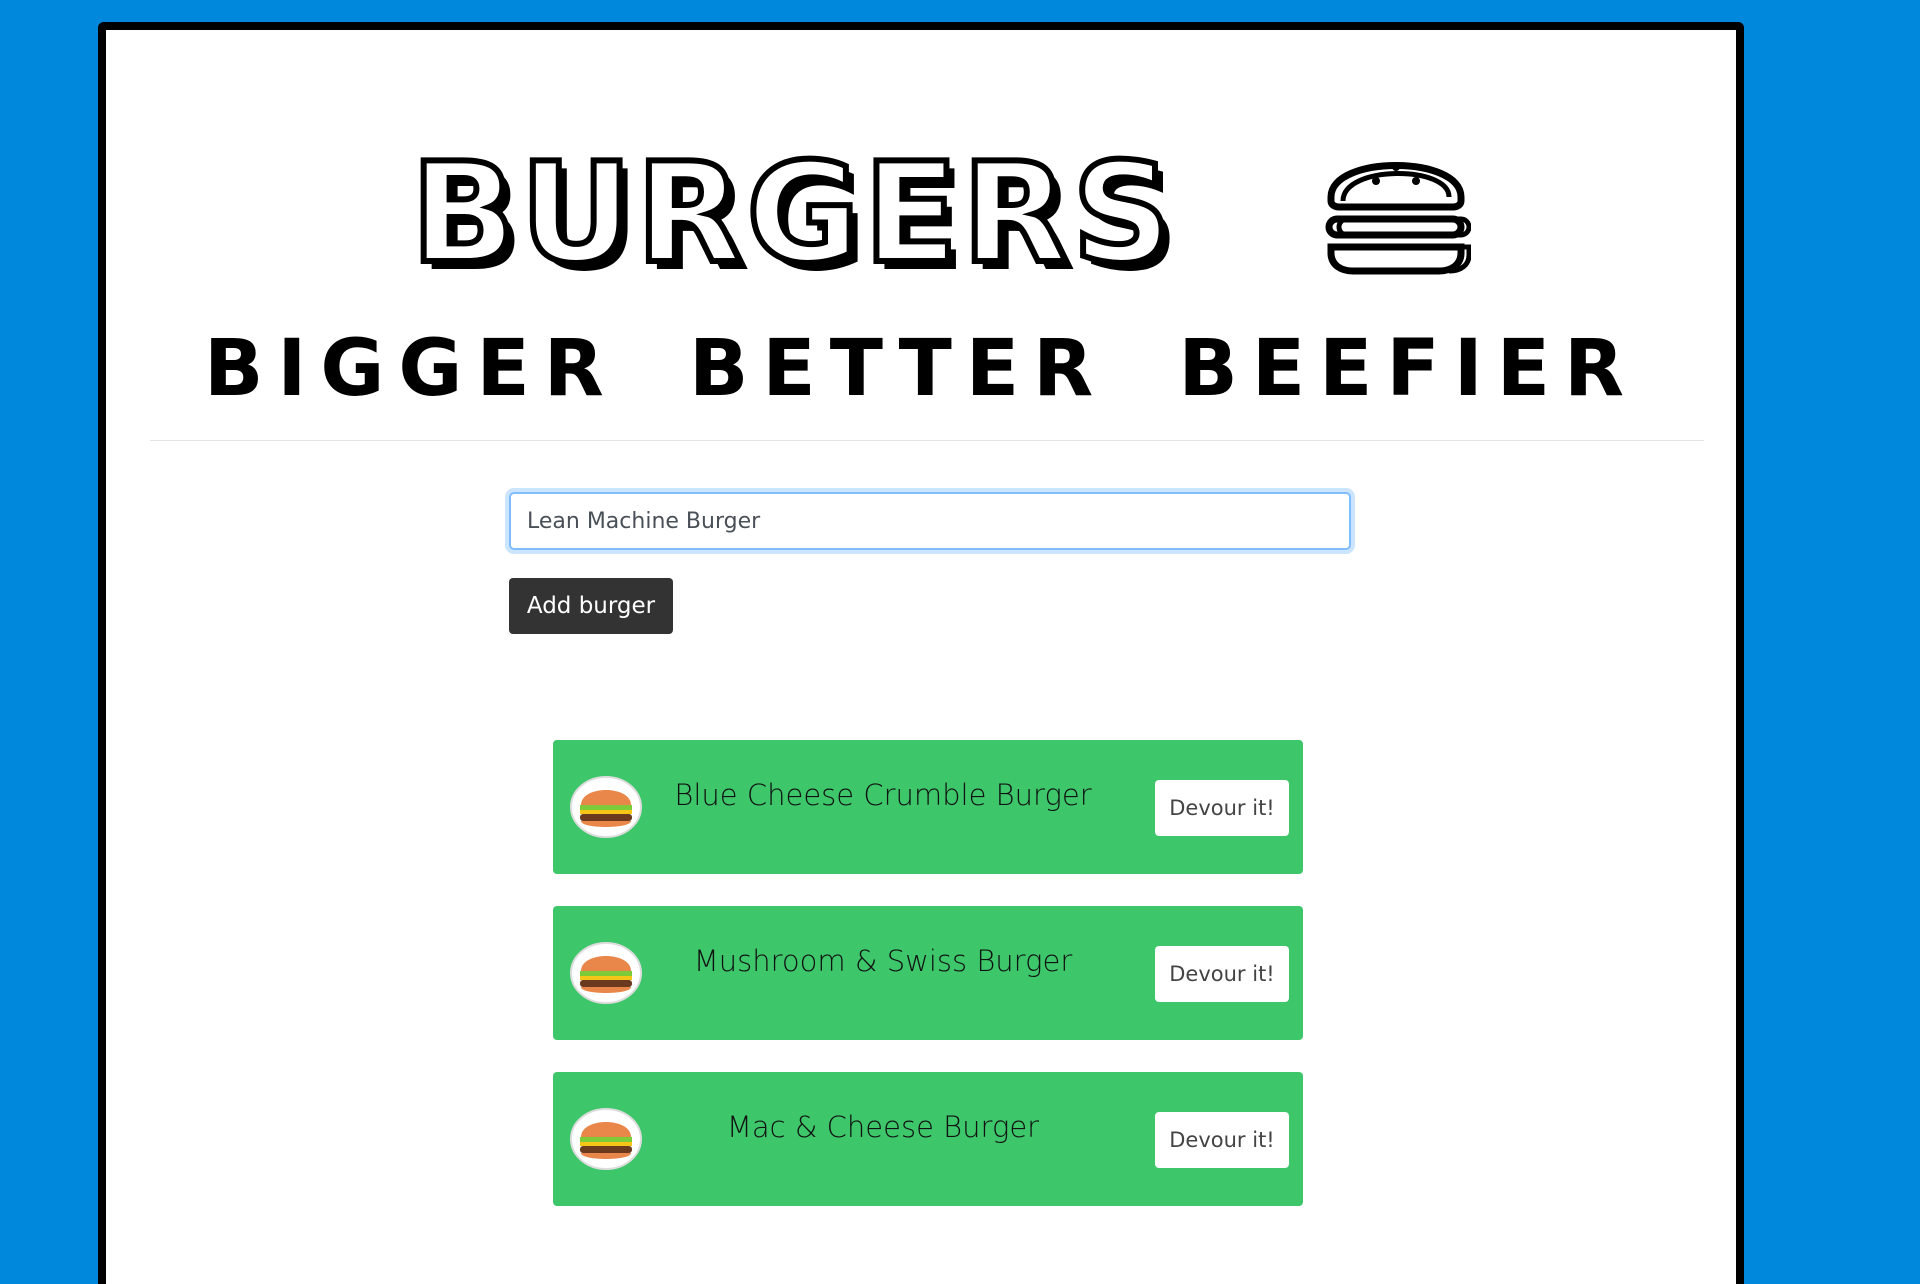 The width and height of the screenshot is (1920, 1284). I want to click on burger-name: Mac & Cheese Burger, so click(883, 1127).